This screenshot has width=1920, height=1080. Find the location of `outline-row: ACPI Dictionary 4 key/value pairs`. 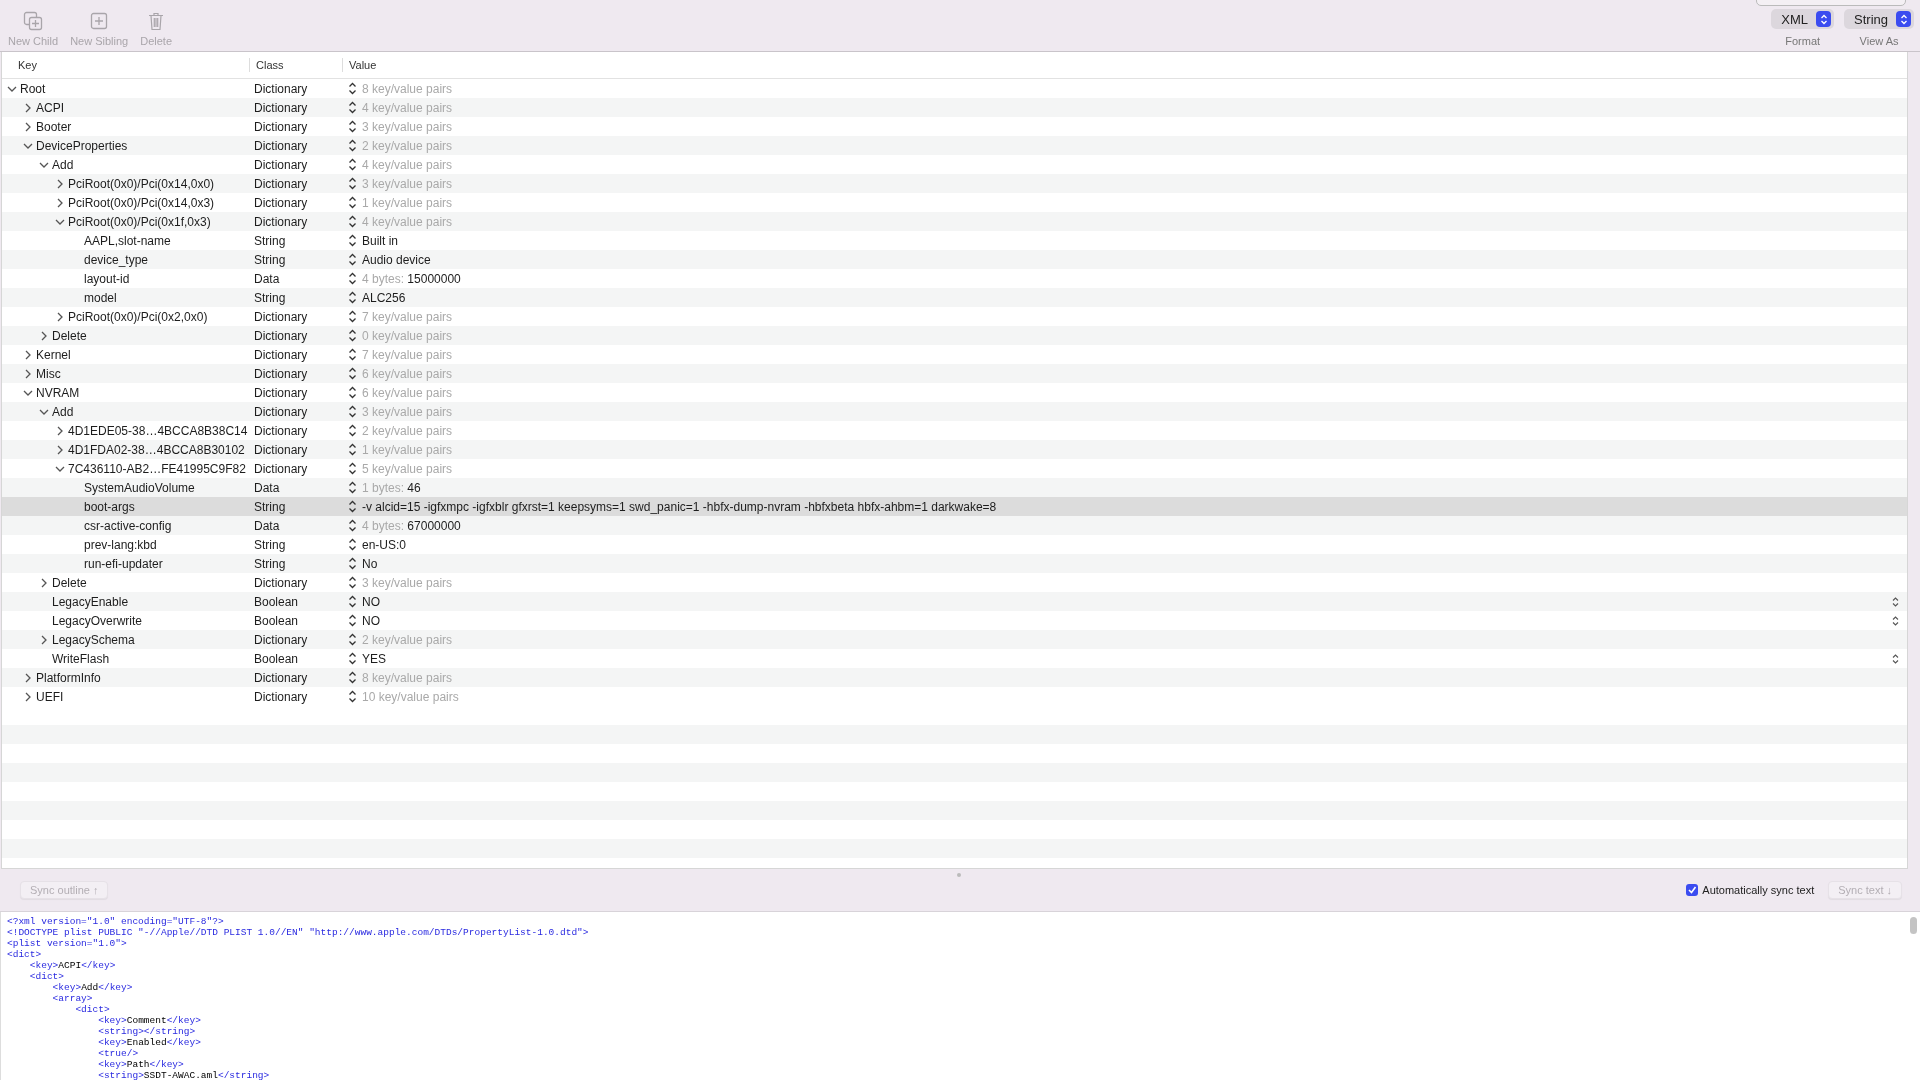

outline-row: ACPI Dictionary 4 key/value pairs is located at coordinates (954, 107).